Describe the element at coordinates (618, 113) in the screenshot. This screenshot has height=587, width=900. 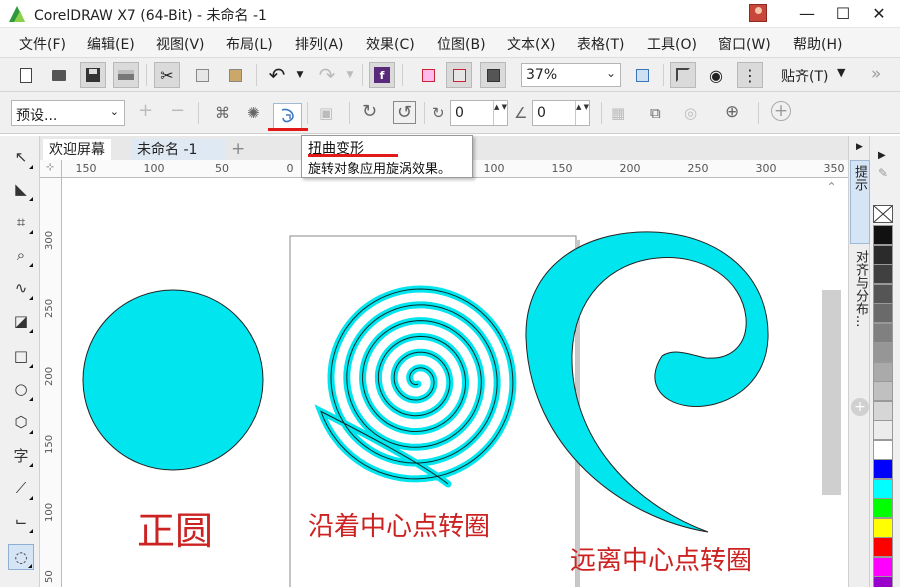
I see `copy-distortion-icon: ▦` at that location.